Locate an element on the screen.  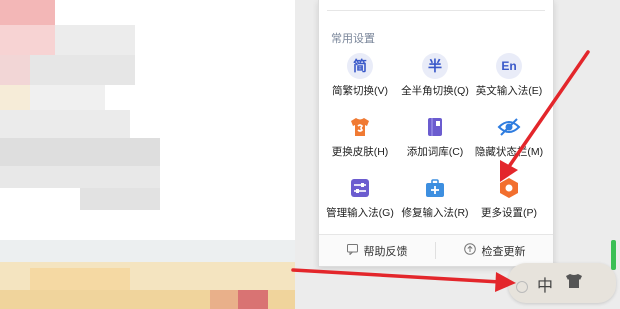
item-label: 全半角切换(Q) is located at coordinates (435, 91).